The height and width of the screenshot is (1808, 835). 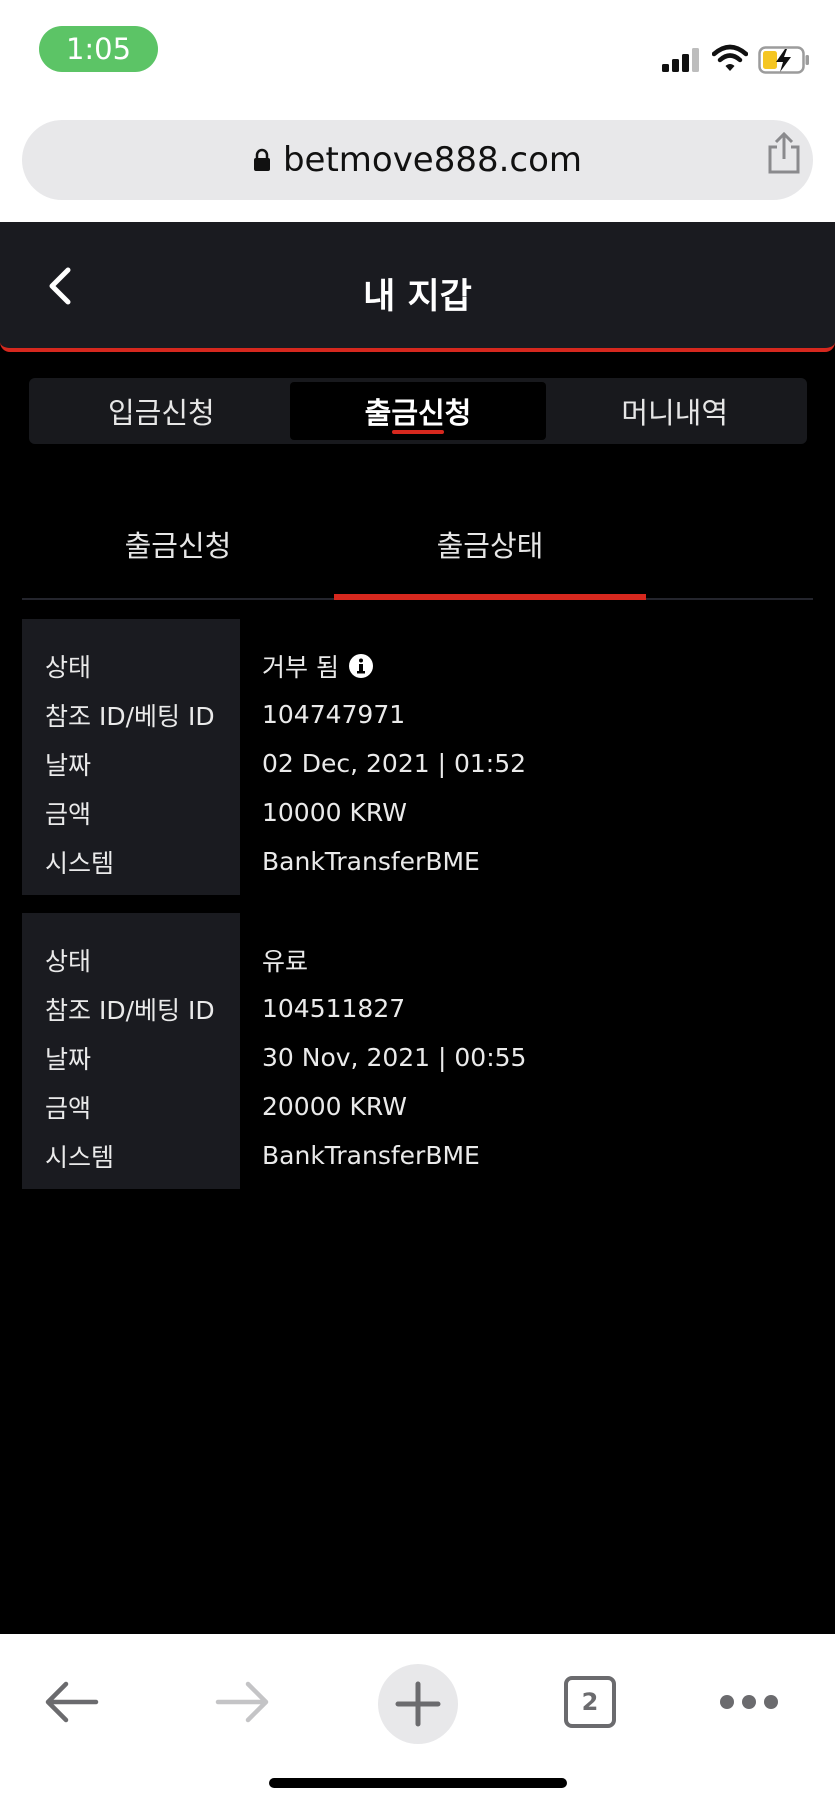 I want to click on record-row-status: 상태 거부 됨, so click(x=417, y=665).